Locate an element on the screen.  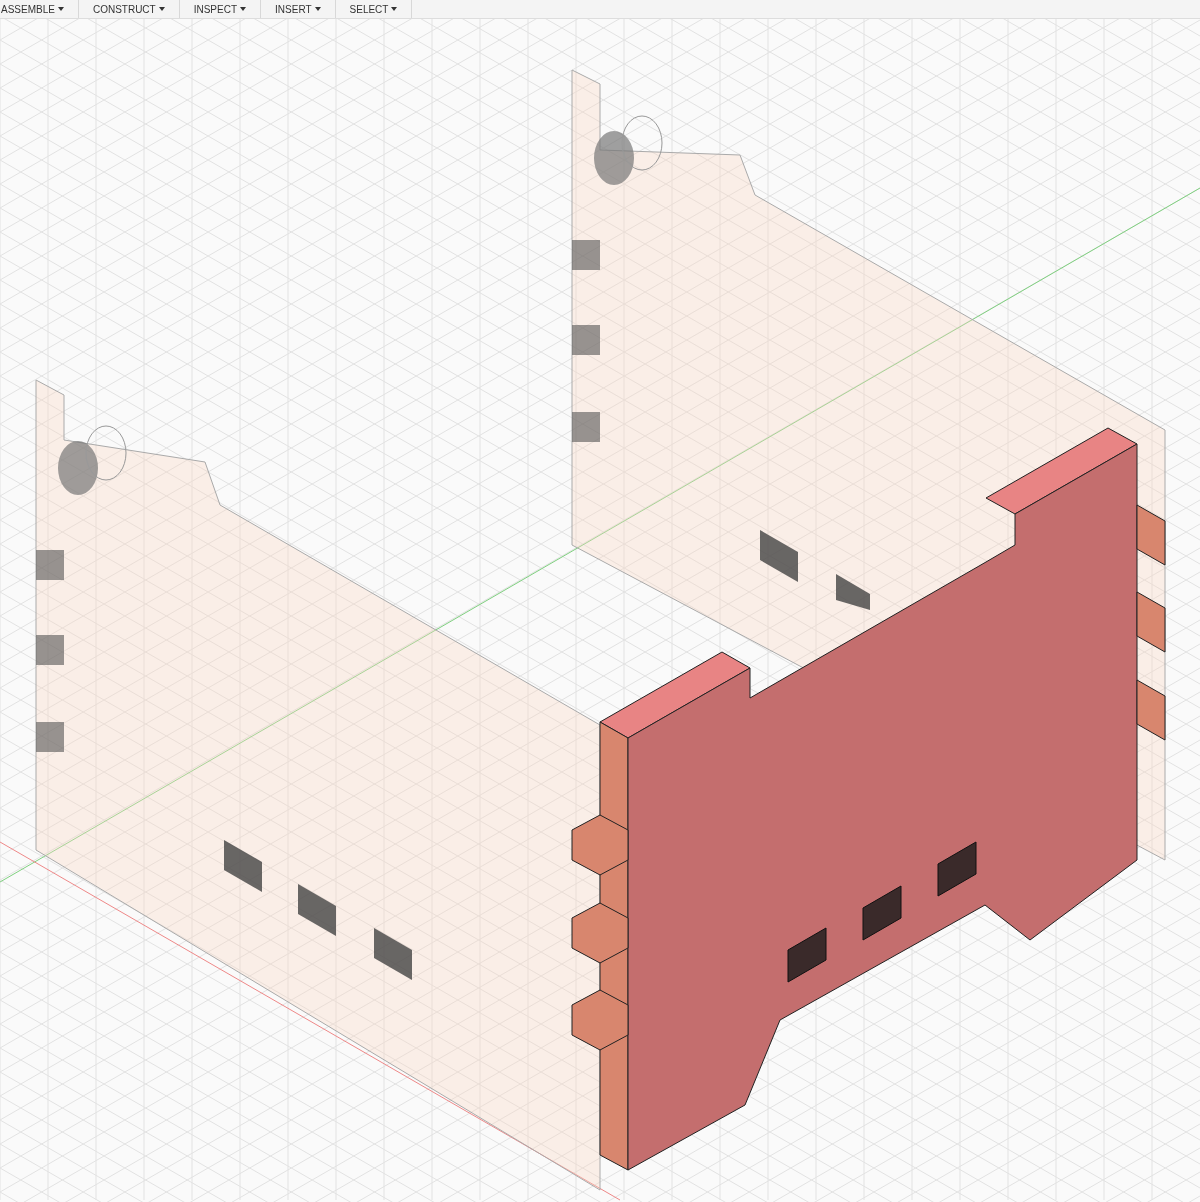
menu-item: SELECT is located at coordinates (374, 9).